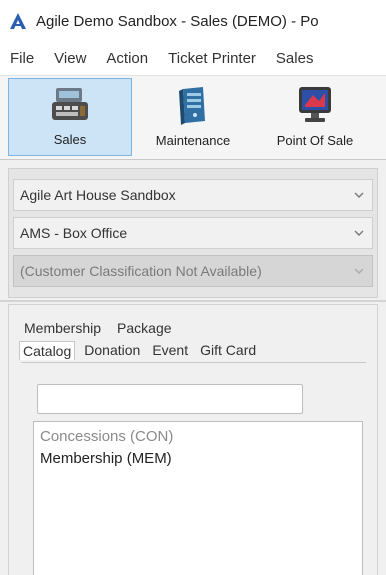  What do you see at coordinates (212, 58) in the screenshot?
I see `menu-ticket-printer: Ticket Printer` at bounding box center [212, 58].